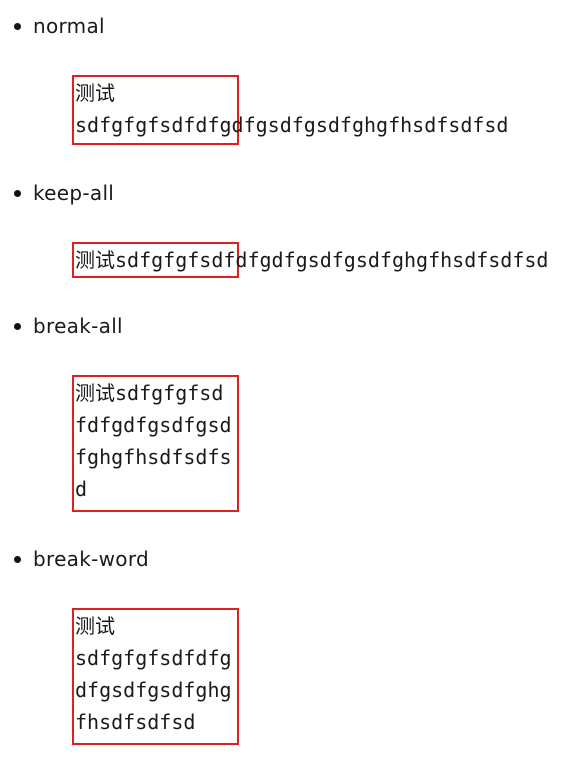 The width and height of the screenshot is (588, 775). What do you see at coordinates (149, 393) in the screenshot?
I see `demo-text-line: 测试sdfgfgfsd` at bounding box center [149, 393].